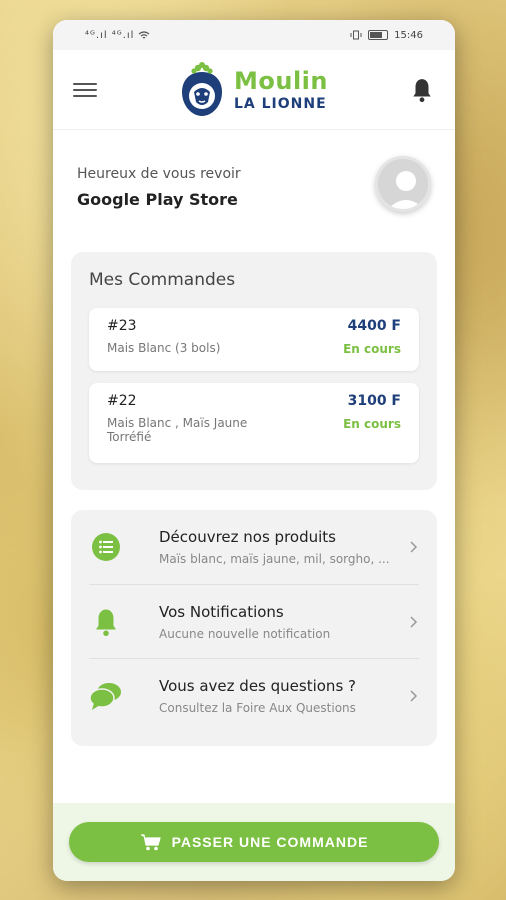  What do you see at coordinates (106, 547) in the screenshot?
I see `list-icon` at bounding box center [106, 547].